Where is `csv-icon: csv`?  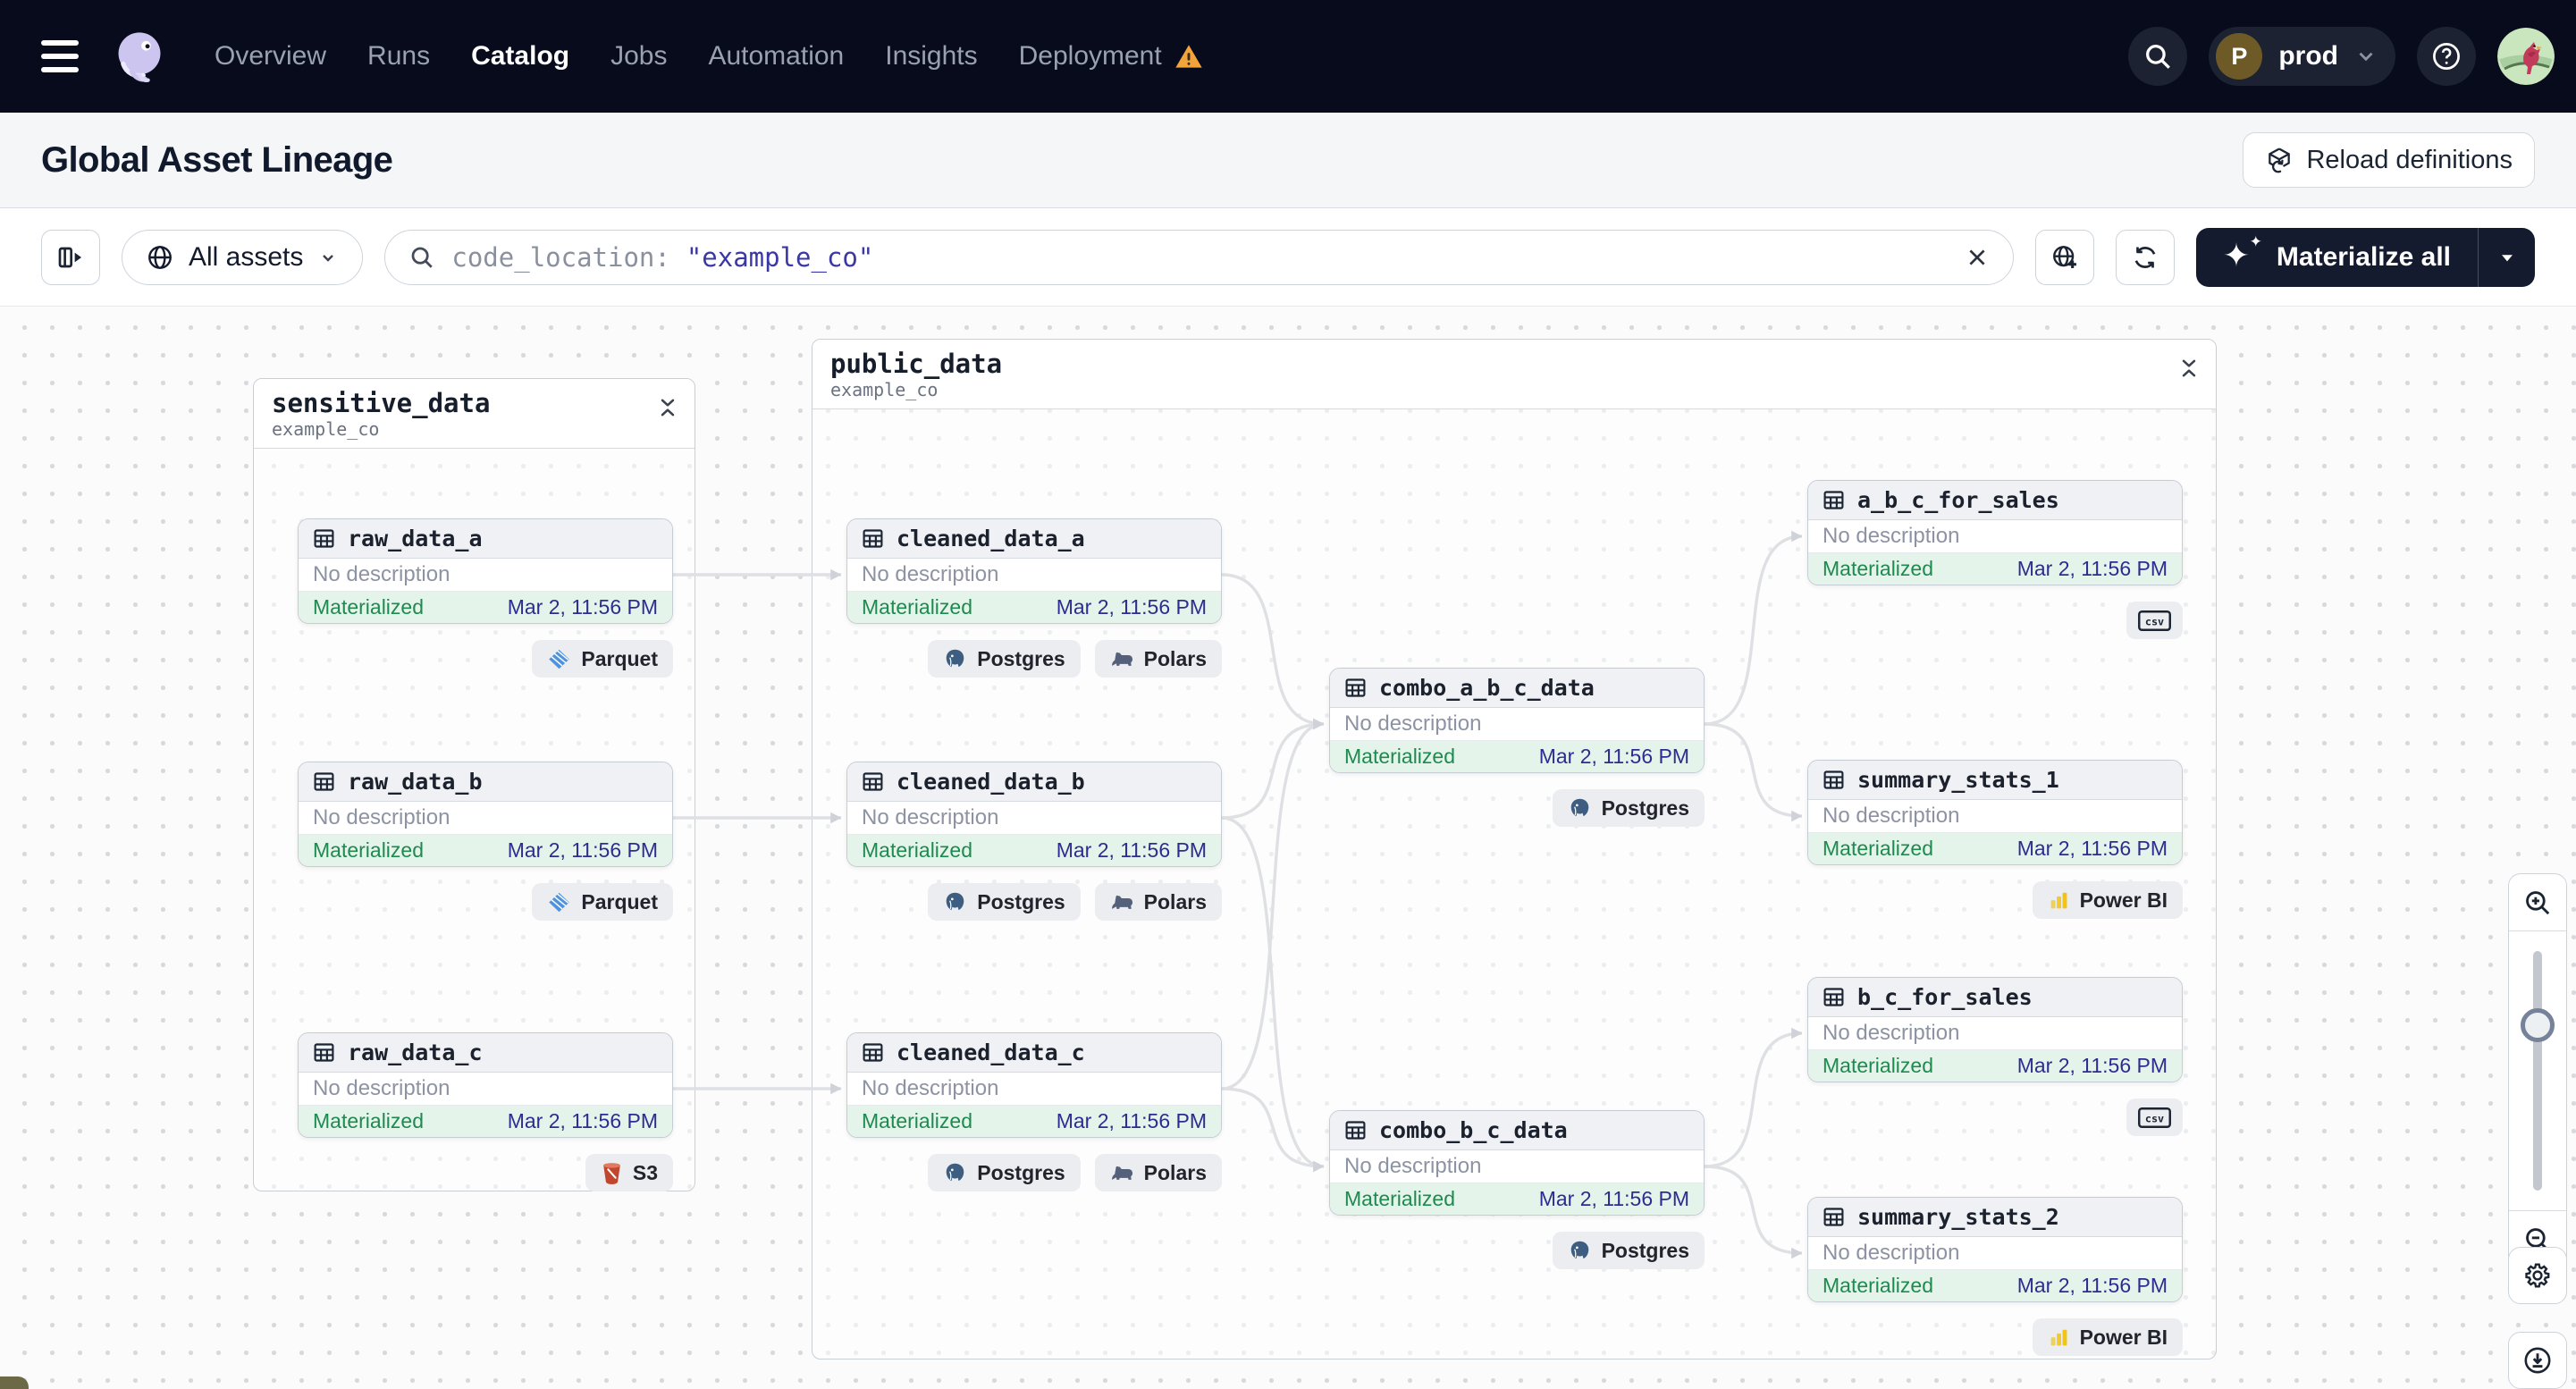
csv-icon: csv is located at coordinates (2155, 621).